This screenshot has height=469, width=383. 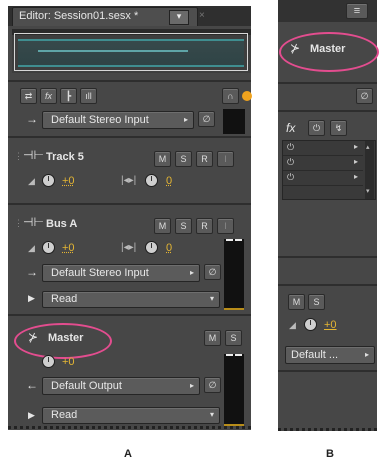 What do you see at coordinates (48, 247) in the screenshot?
I see `busa-volume-knob` at bounding box center [48, 247].